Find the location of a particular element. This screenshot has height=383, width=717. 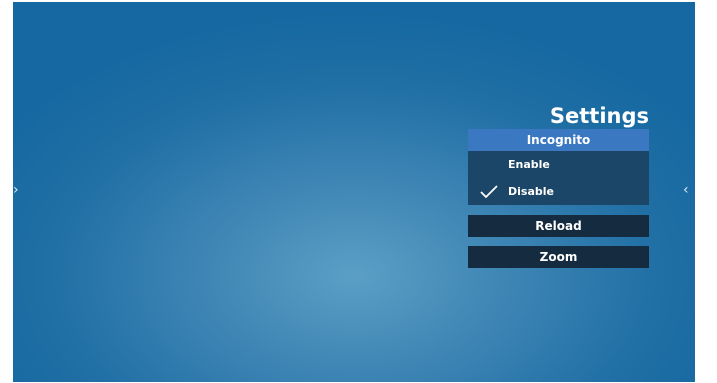

option-label: Disable is located at coordinates (531, 191).